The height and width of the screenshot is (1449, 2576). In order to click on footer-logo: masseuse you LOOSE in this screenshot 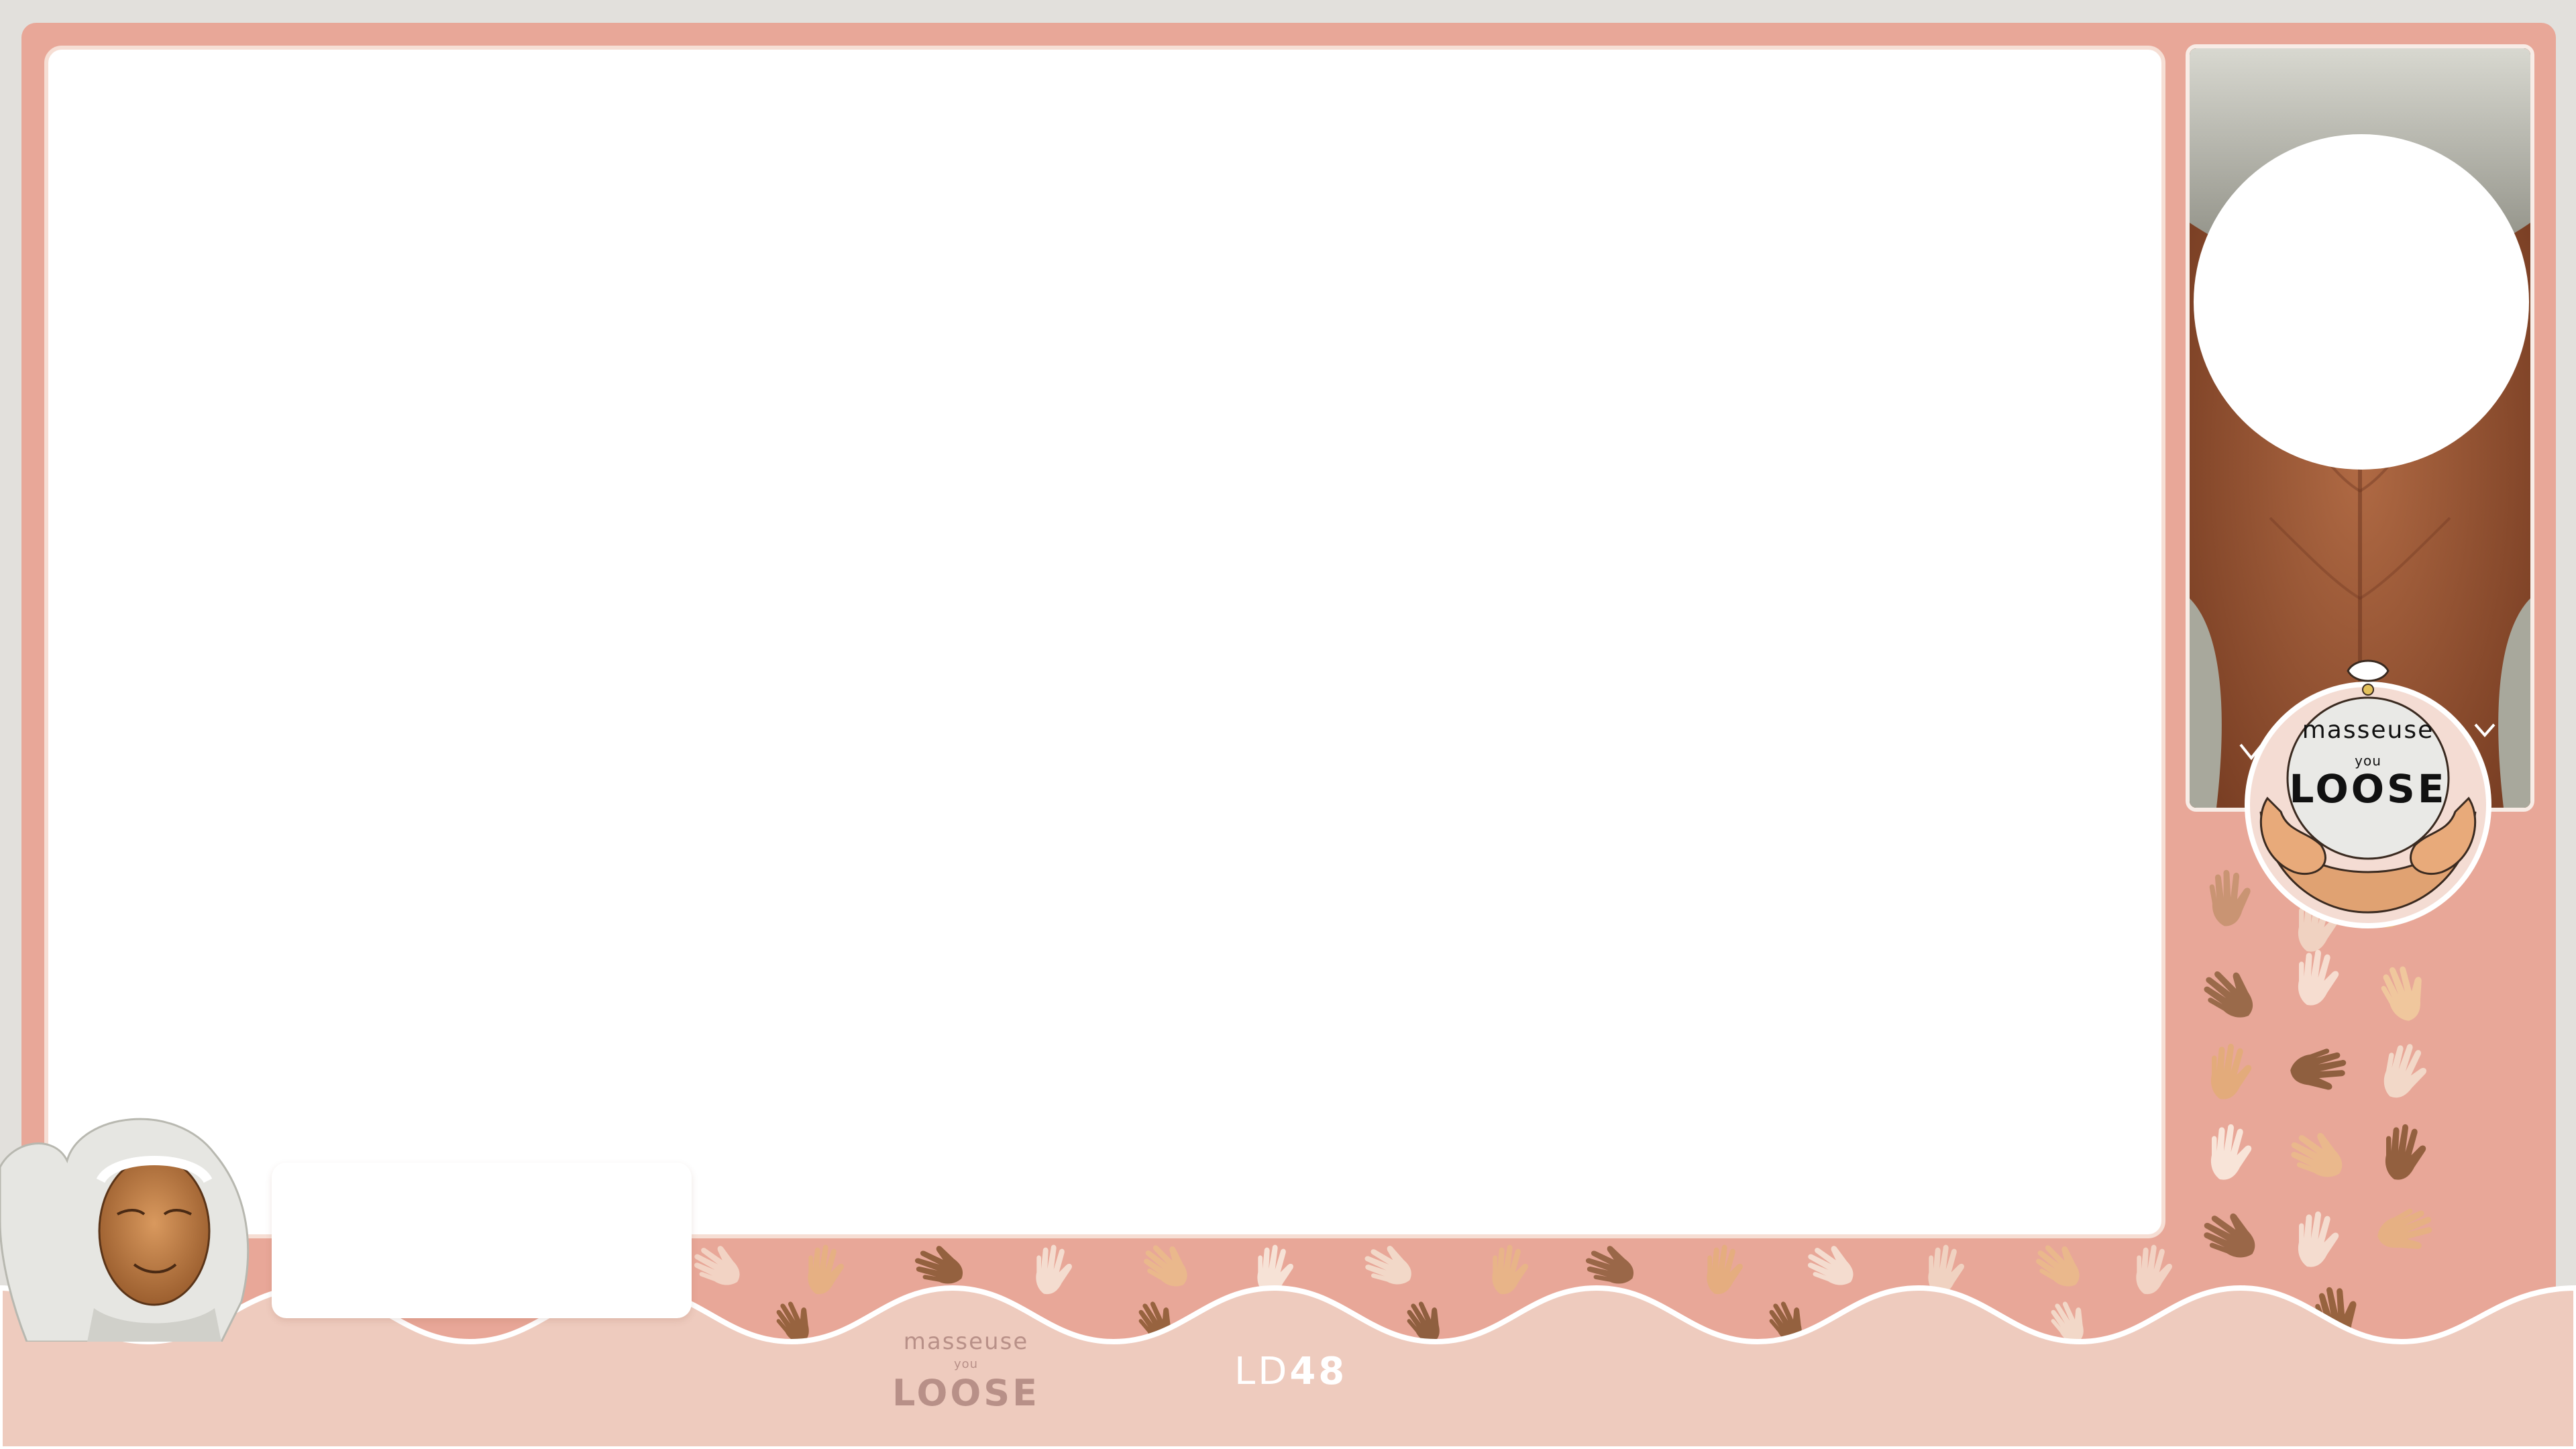, I will do `click(966, 1370)`.